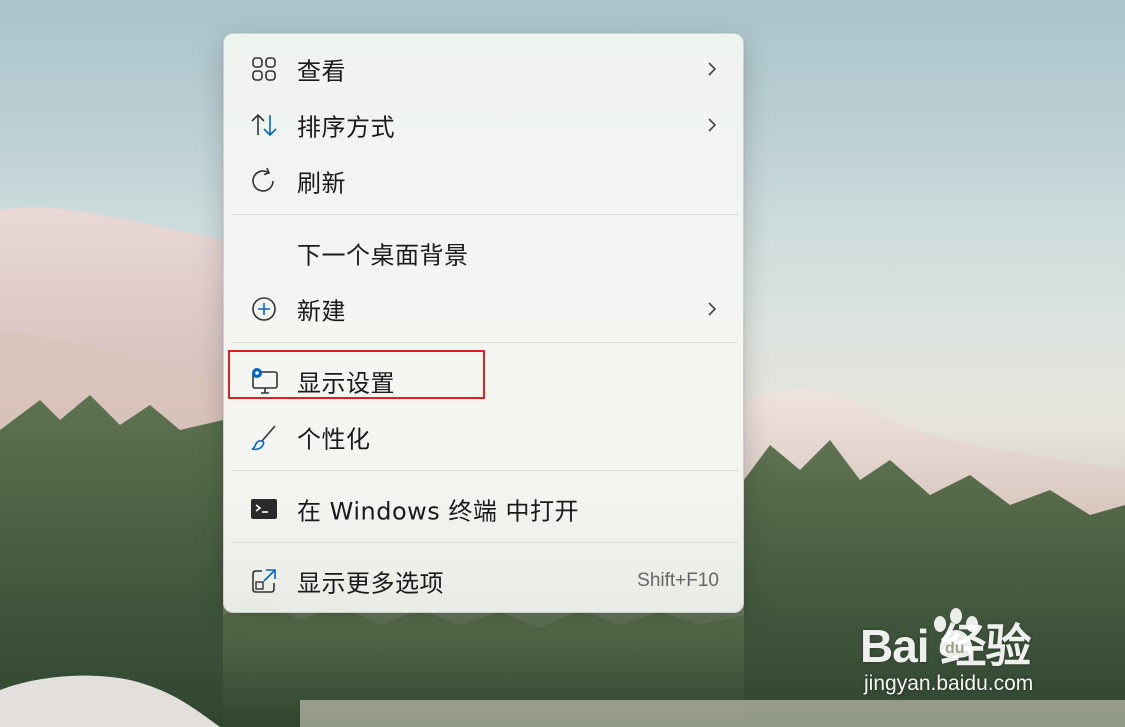  Describe the element at coordinates (949, 683) in the screenshot. I see `watermark-url: jingyan.baidu.com` at that location.